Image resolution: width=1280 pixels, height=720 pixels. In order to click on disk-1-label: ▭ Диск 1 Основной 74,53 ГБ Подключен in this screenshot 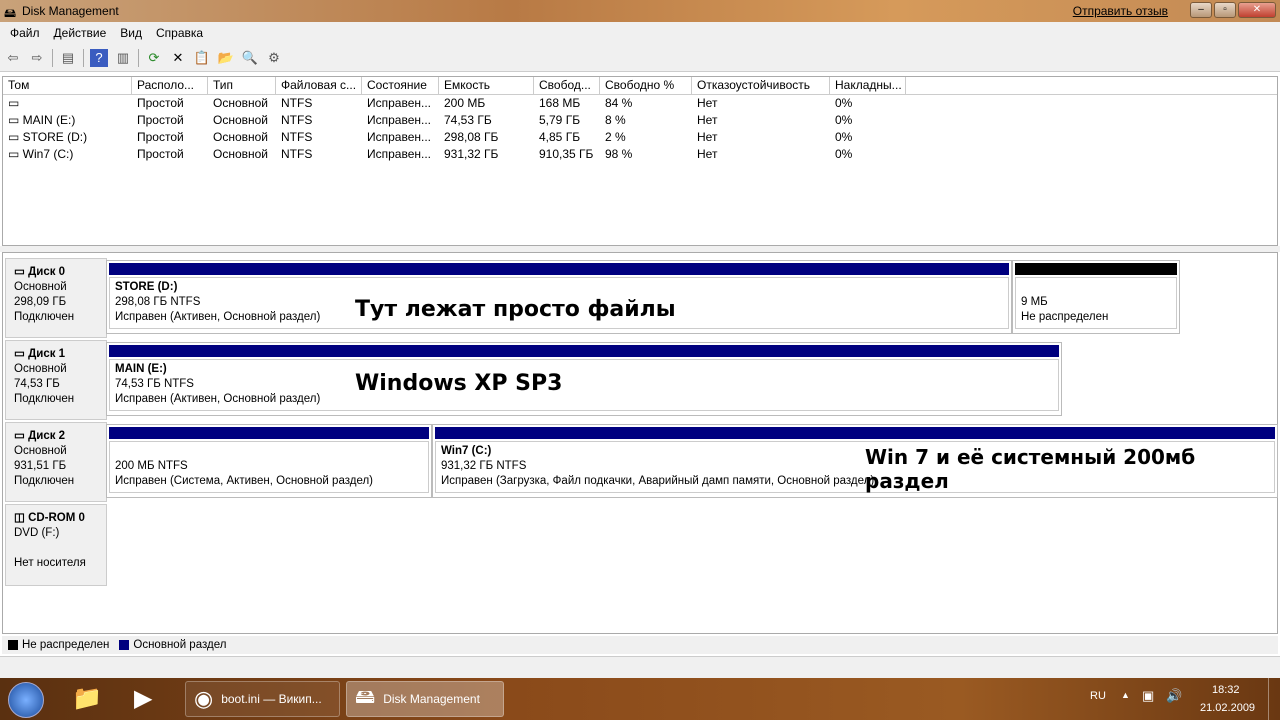, I will do `click(56, 380)`.